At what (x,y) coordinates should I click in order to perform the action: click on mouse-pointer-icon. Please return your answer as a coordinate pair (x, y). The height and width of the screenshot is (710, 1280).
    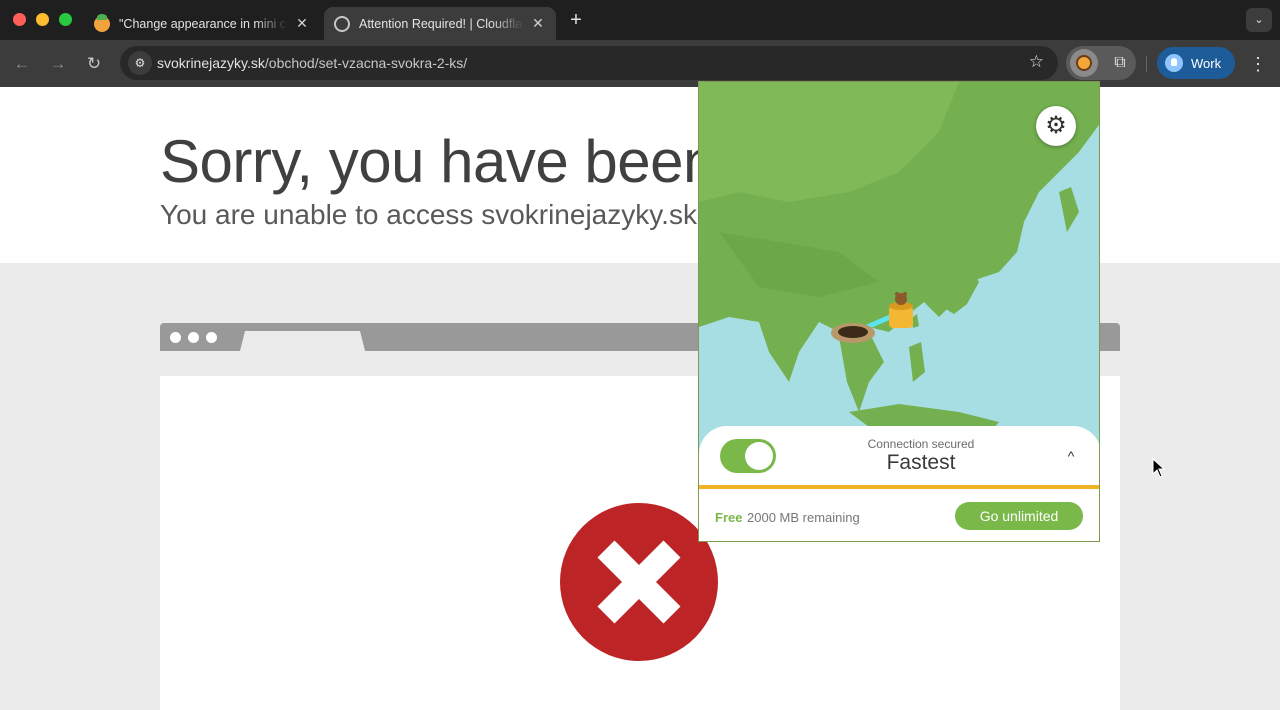
    Looking at the image, I should click on (1159, 468).